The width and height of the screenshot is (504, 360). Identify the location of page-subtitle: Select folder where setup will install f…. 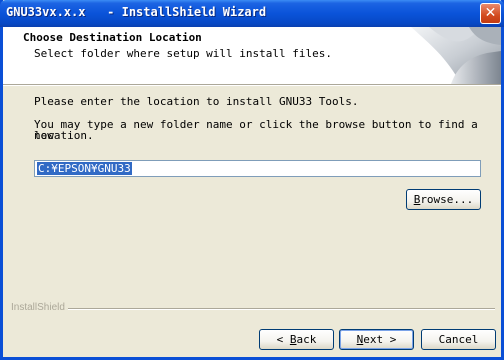
(183, 53).